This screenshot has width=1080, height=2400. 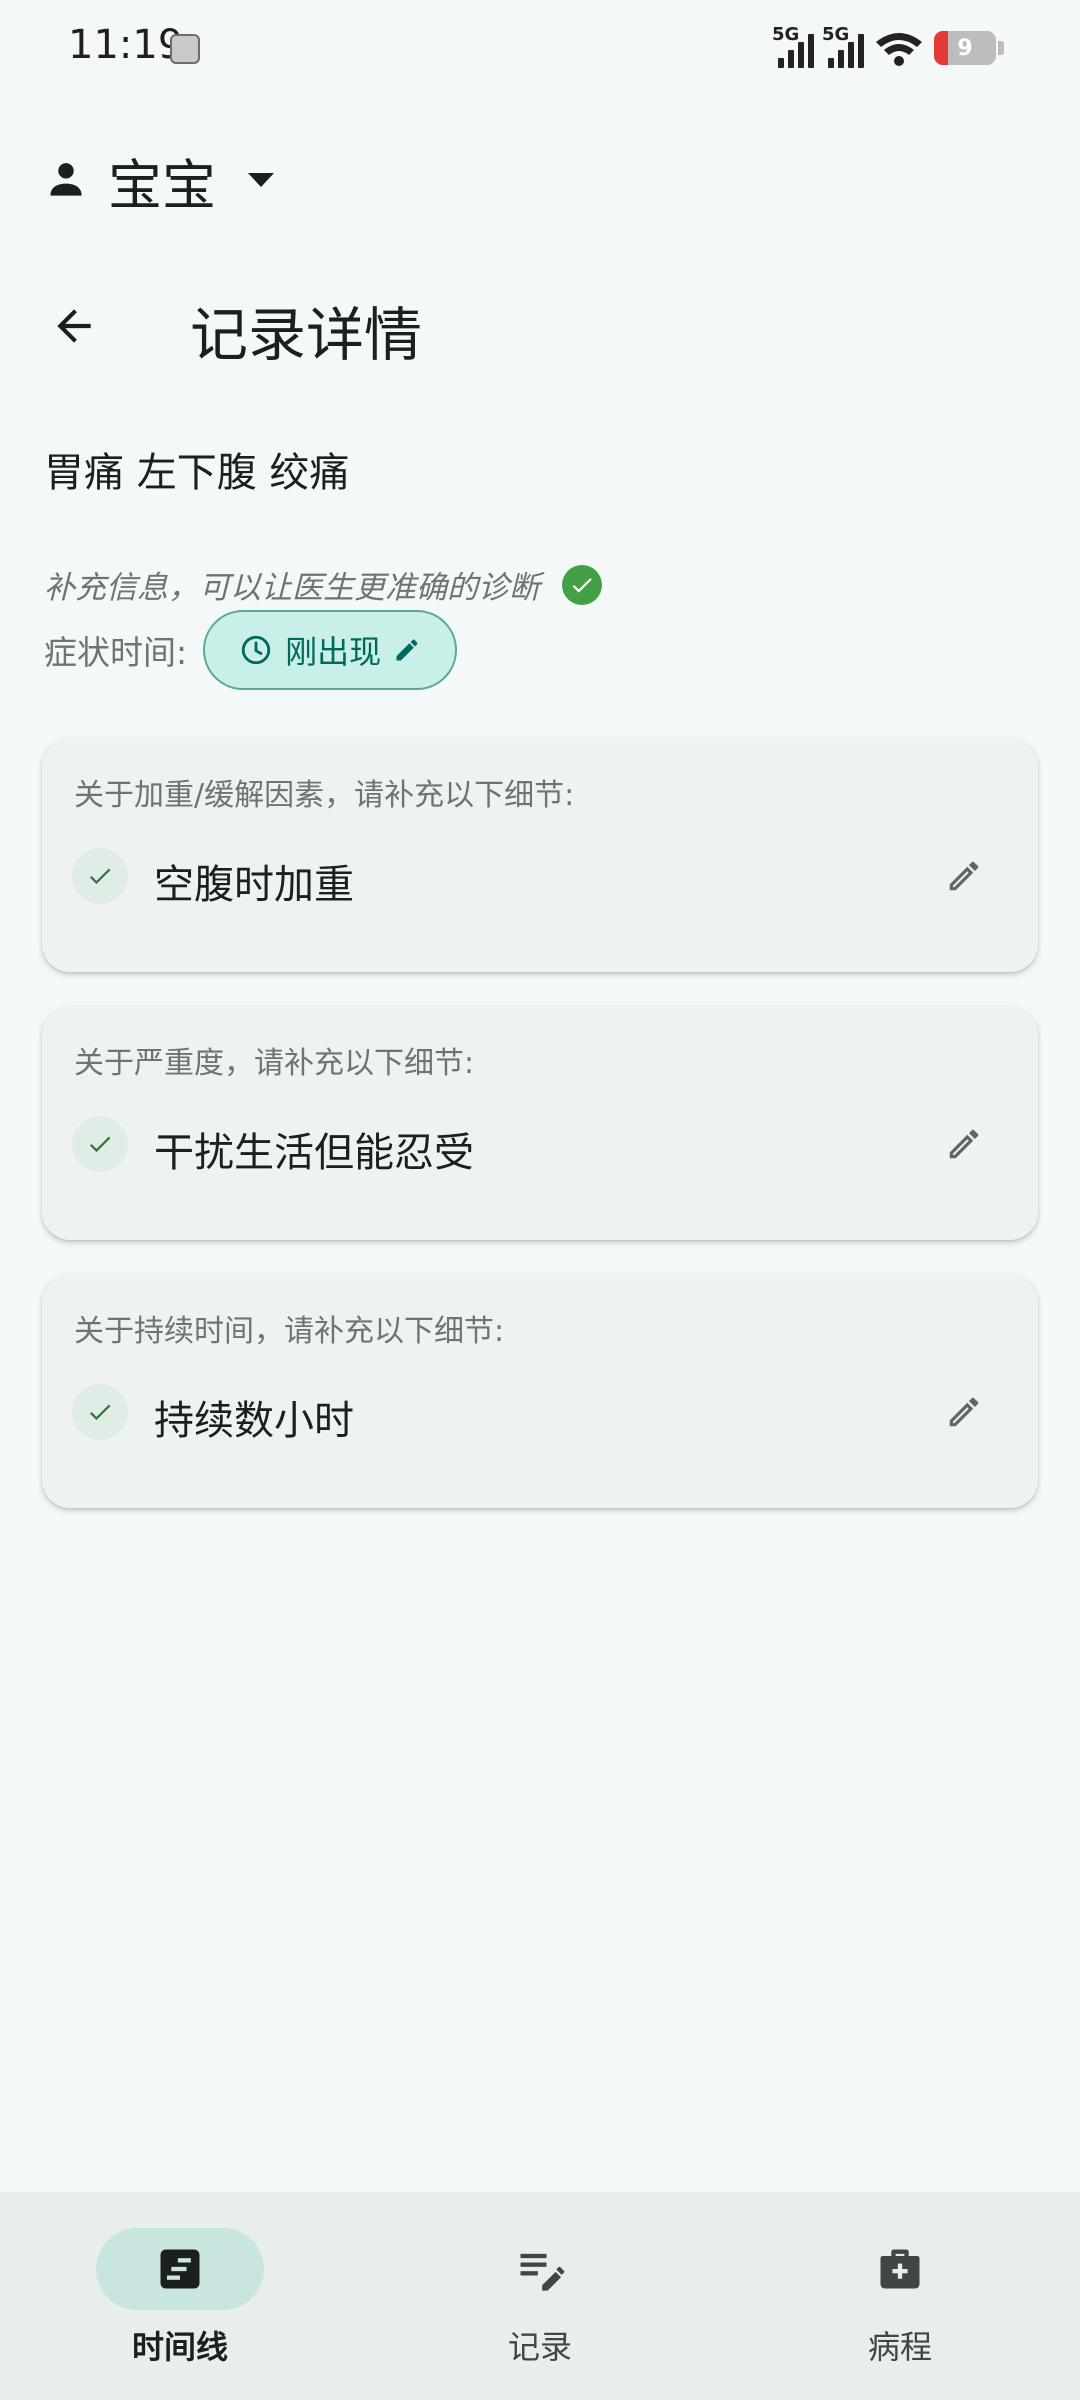 What do you see at coordinates (274, 1063) in the screenshot?
I see `card-question: 关于严重度，请补充以下细节:` at bounding box center [274, 1063].